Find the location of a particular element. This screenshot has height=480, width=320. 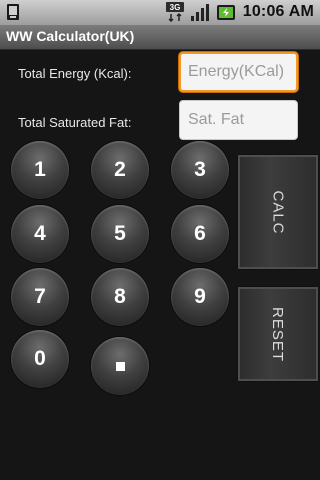

reset-button: RESET is located at coordinates (278, 334).